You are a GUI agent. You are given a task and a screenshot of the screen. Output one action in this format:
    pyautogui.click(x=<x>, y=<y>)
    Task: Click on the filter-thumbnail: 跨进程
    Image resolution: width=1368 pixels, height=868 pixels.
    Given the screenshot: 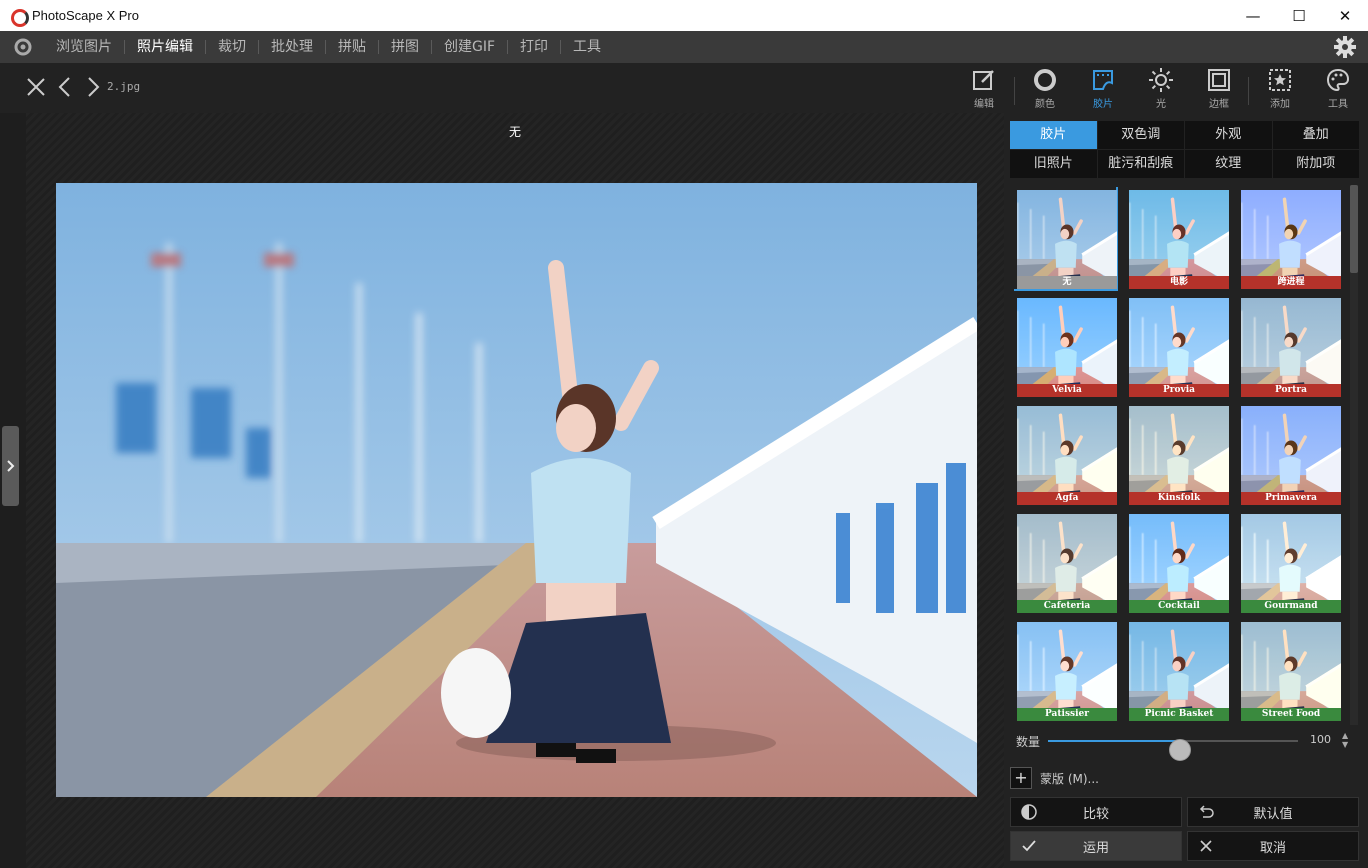 What is the action you would take?
    pyautogui.click(x=1289, y=238)
    